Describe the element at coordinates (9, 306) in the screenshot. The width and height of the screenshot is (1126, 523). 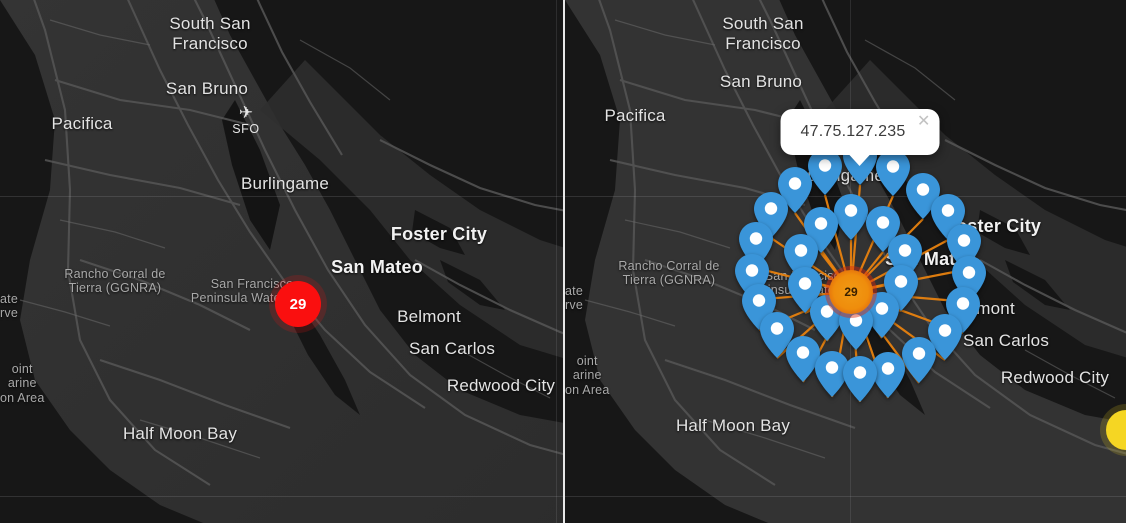
I see `label-state-preserve-clipped: ate rve` at that location.